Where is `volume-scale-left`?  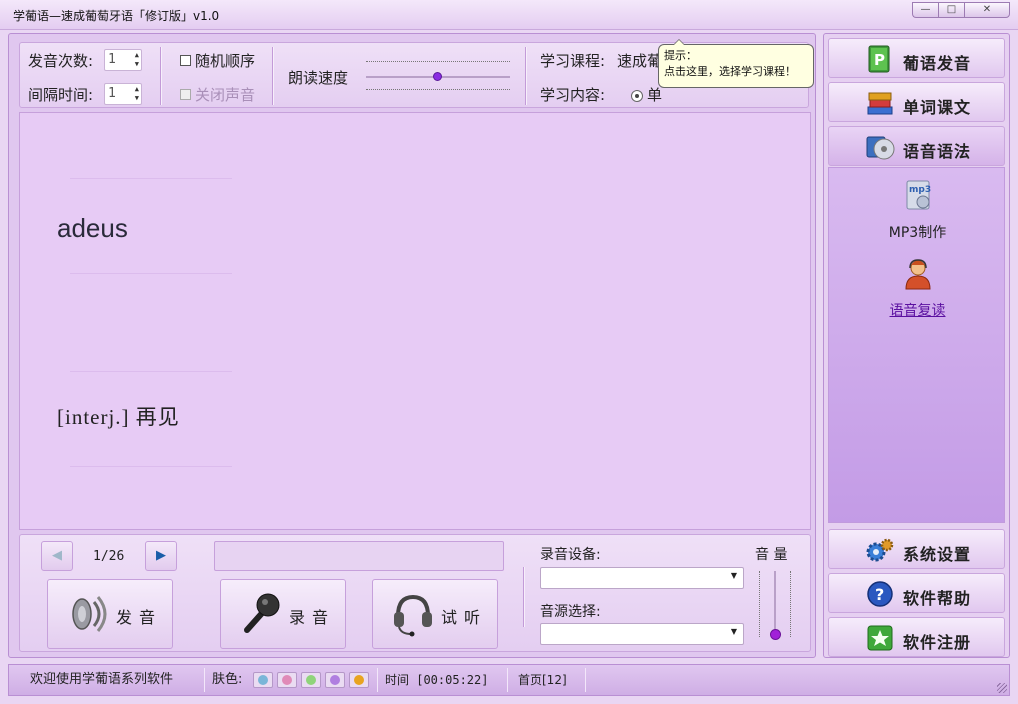 volume-scale-left is located at coordinates (759, 604).